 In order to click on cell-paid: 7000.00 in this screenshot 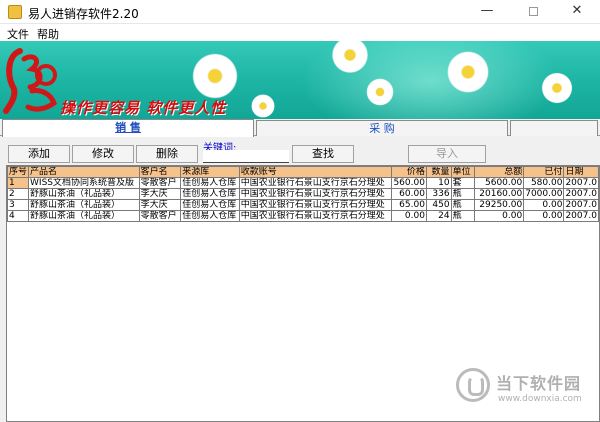, I will do `click(544, 194)`.